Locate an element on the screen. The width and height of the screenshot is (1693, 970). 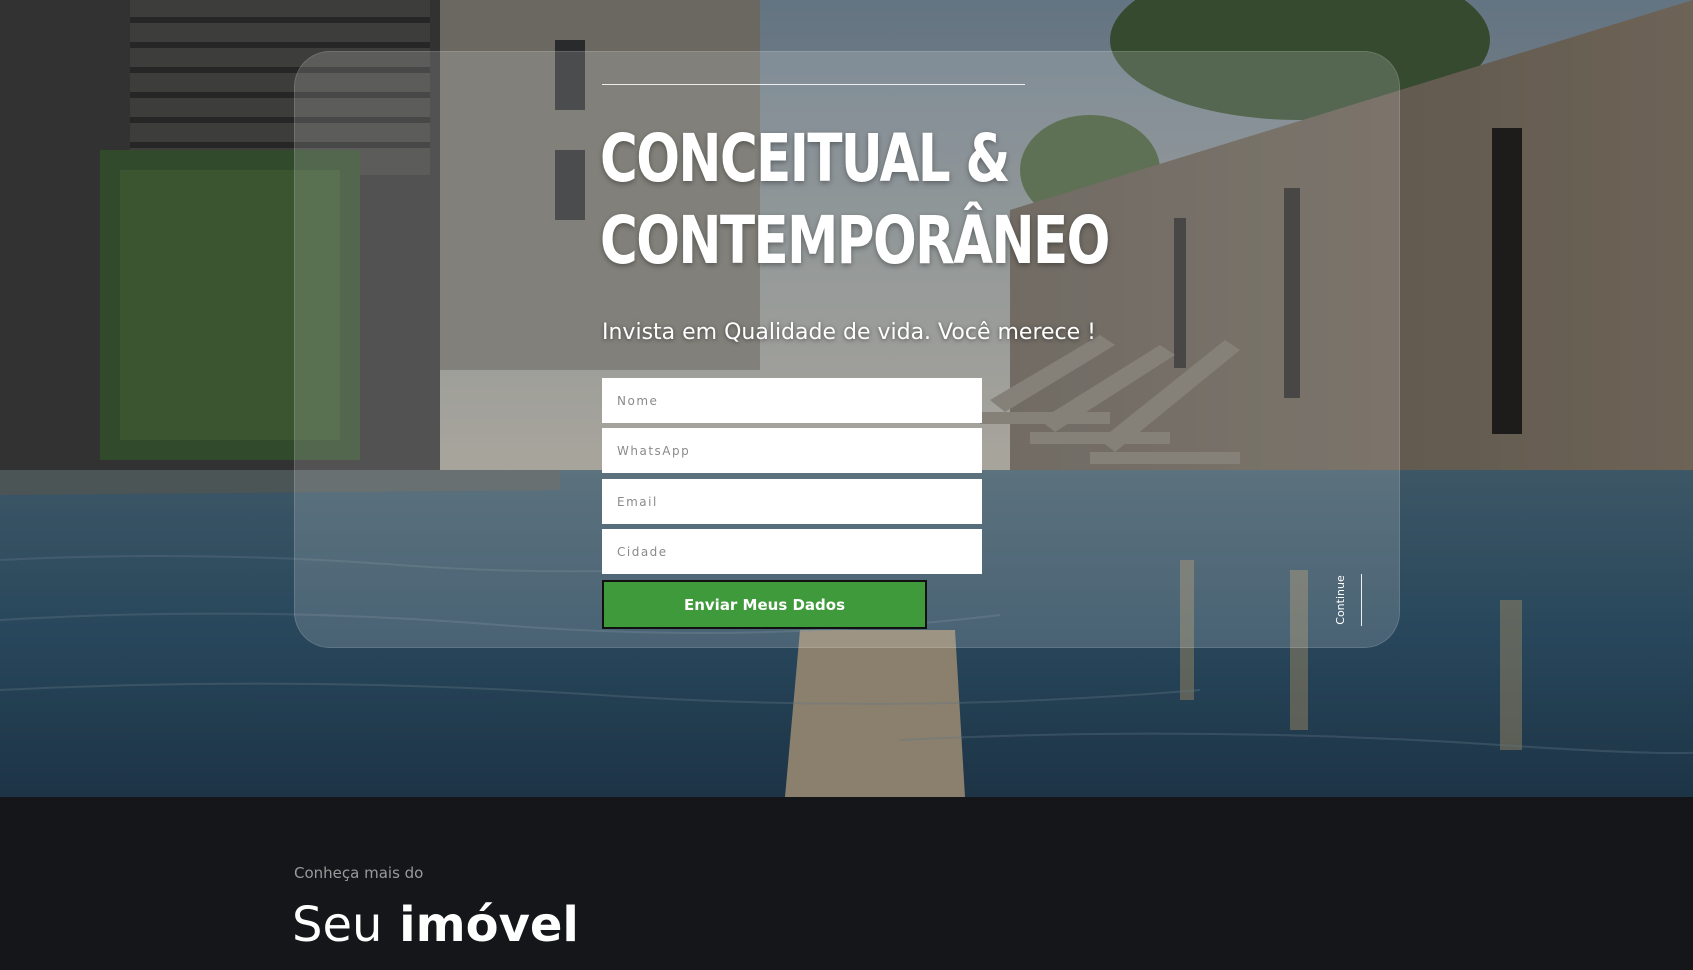
continue-scroll-link: Continue is located at coordinates (1349, 600).